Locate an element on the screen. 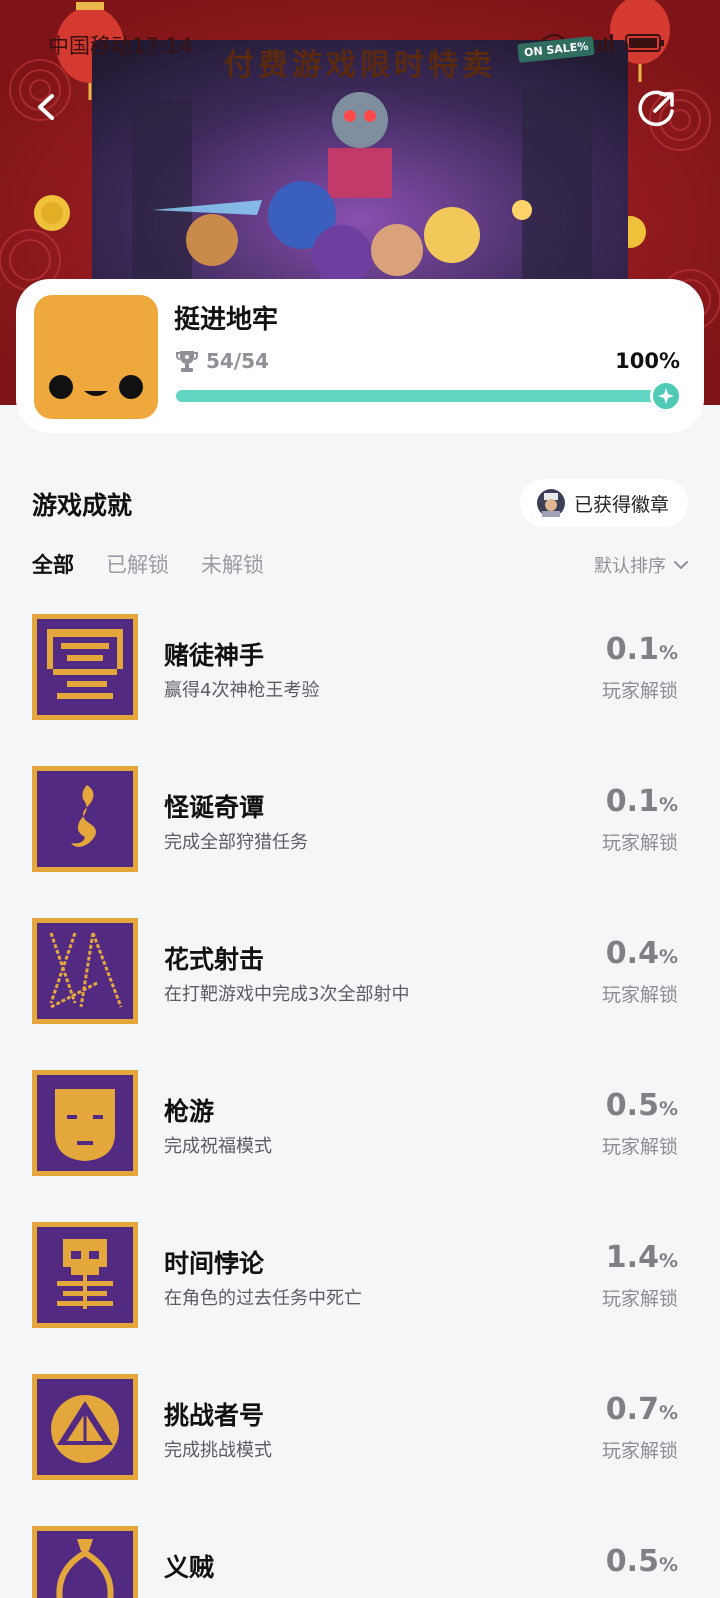 This screenshot has width=720, height=1598. trophy-icon is located at coordinates (187, 361).